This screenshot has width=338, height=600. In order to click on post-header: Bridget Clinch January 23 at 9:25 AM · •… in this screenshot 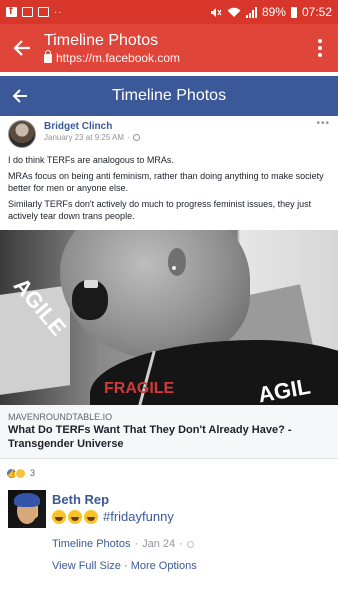, I will do `click(169, 134)`.